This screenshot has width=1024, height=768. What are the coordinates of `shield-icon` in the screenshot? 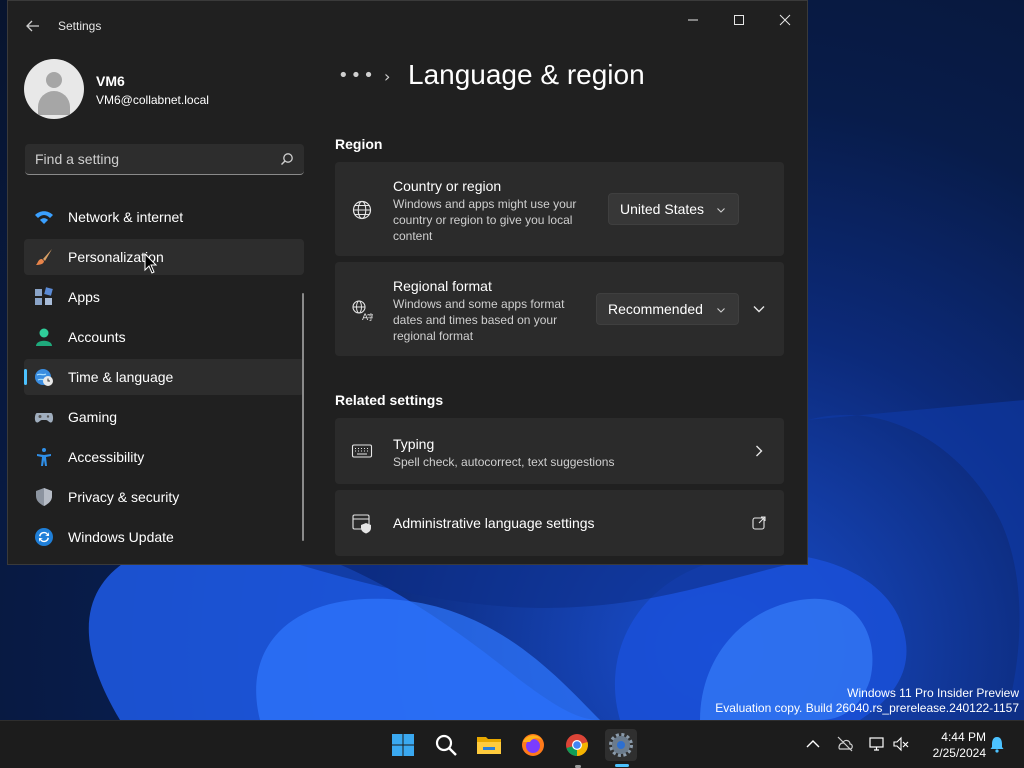 It's located at (44, 497).